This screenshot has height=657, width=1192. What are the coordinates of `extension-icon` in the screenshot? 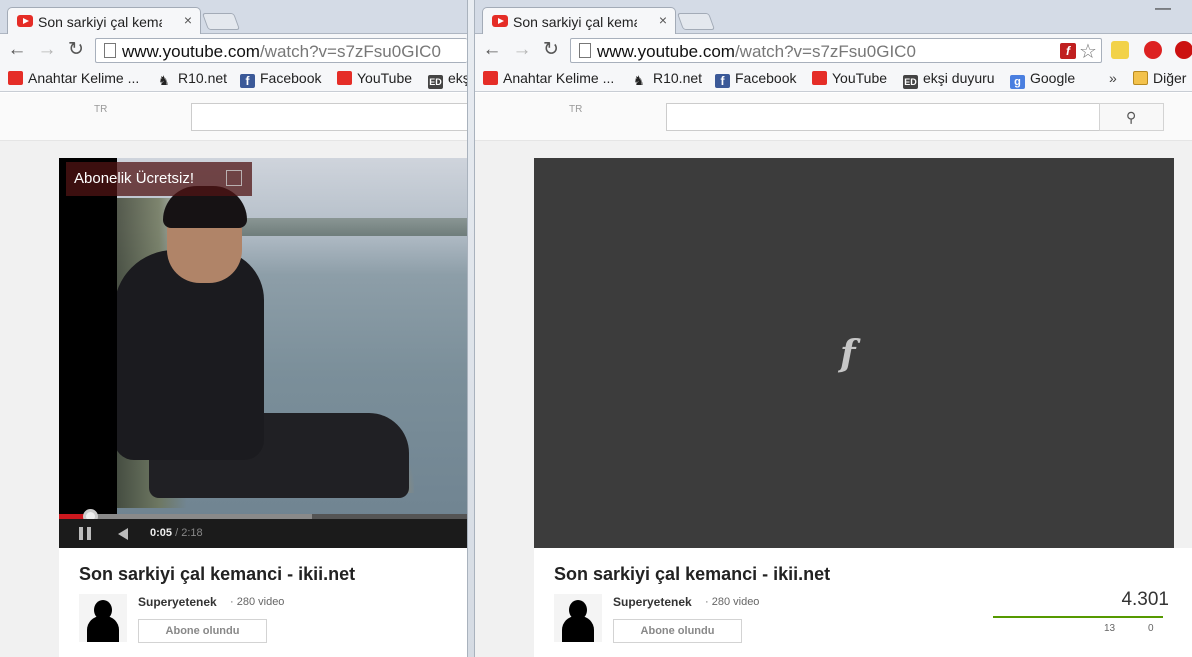 It's located at (1120, 50).